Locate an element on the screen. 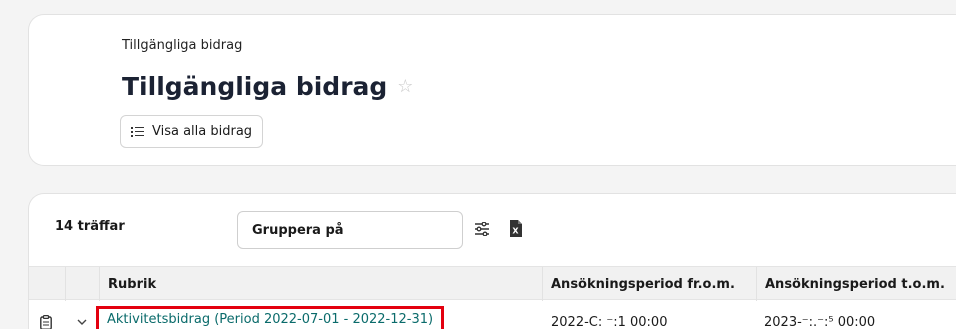  sliders-icon is located at coordinates (482, 229).